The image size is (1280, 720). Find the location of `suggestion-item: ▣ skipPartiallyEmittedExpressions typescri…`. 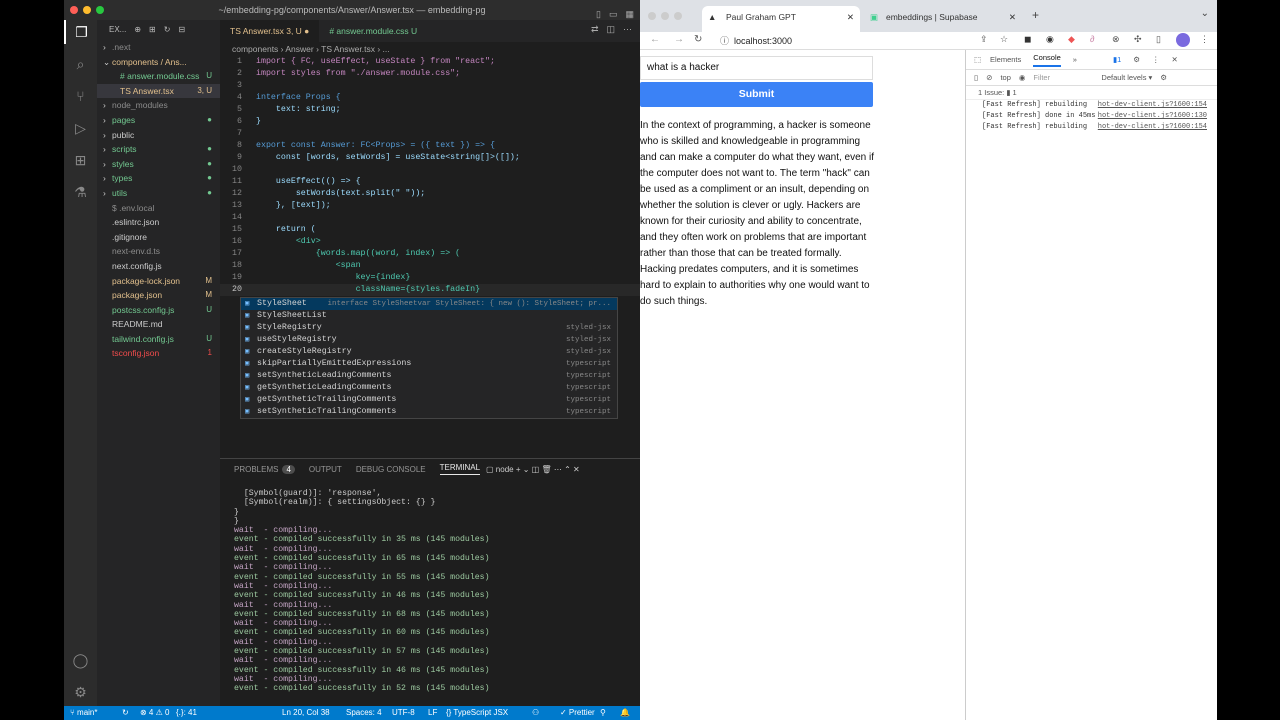

suggestion-item: ▣ skipPartiallyEmittedExpressions typescri… is located at coordinates (429, 364).